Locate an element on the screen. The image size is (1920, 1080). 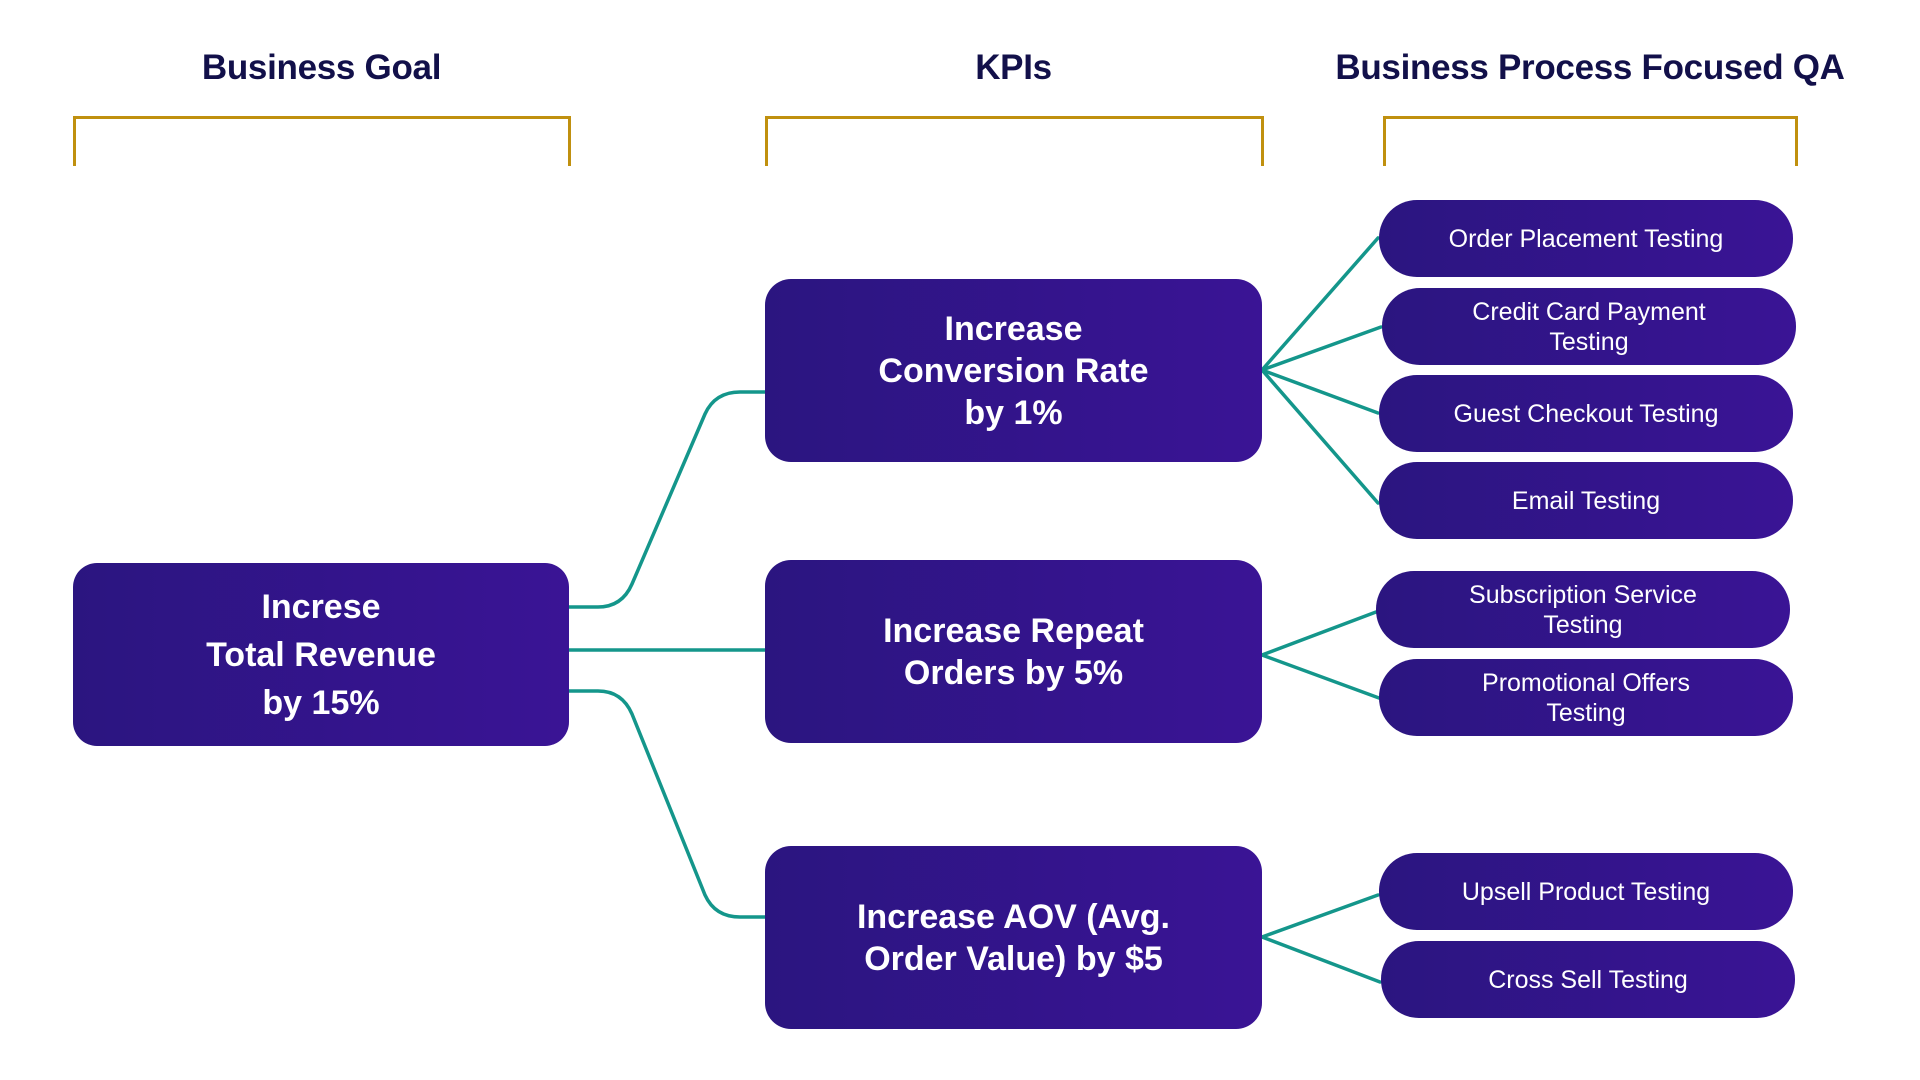
kpi-label: Increase Conversion Rate by 1% is located at coordinates (1013, 370).